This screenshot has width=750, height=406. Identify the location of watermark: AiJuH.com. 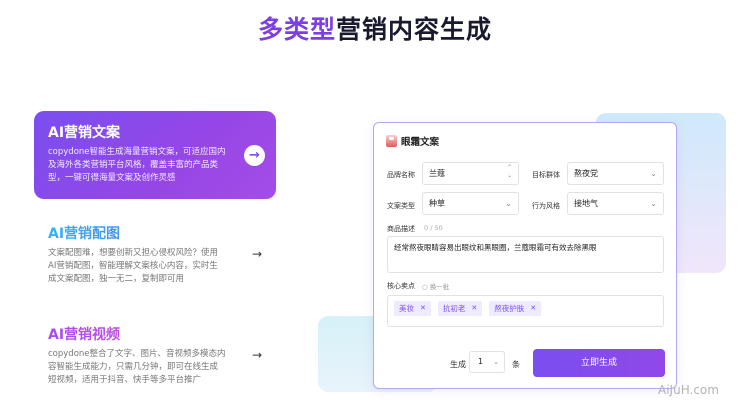
(688, 390).